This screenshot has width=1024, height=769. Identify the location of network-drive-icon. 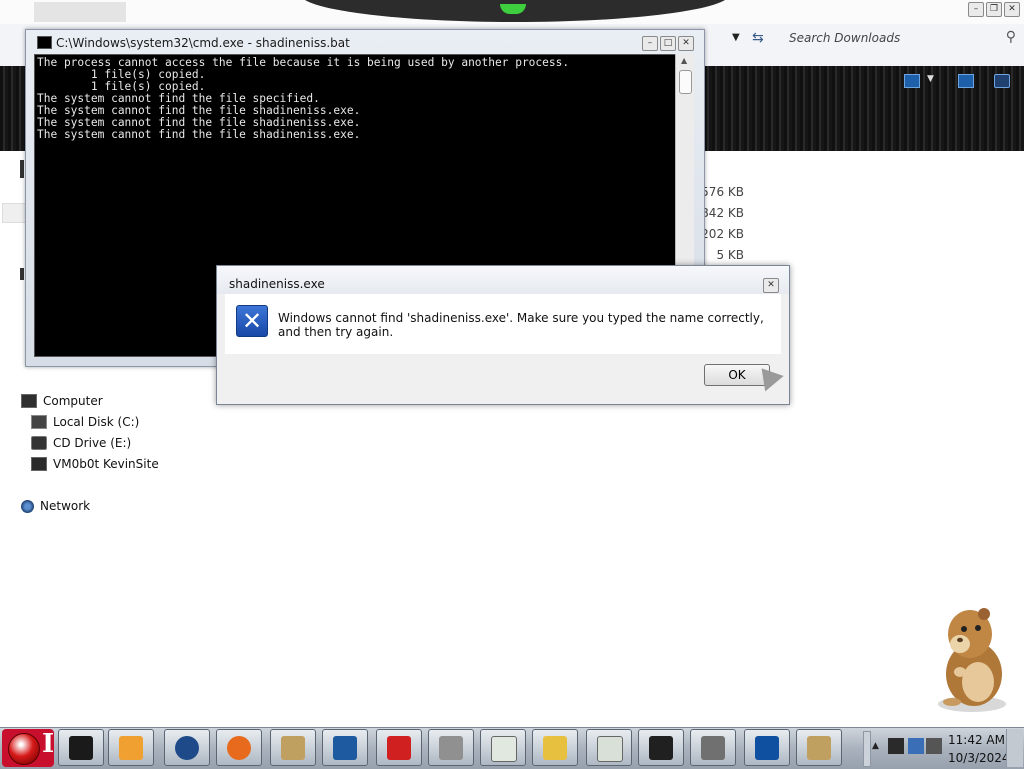
(39, 464).